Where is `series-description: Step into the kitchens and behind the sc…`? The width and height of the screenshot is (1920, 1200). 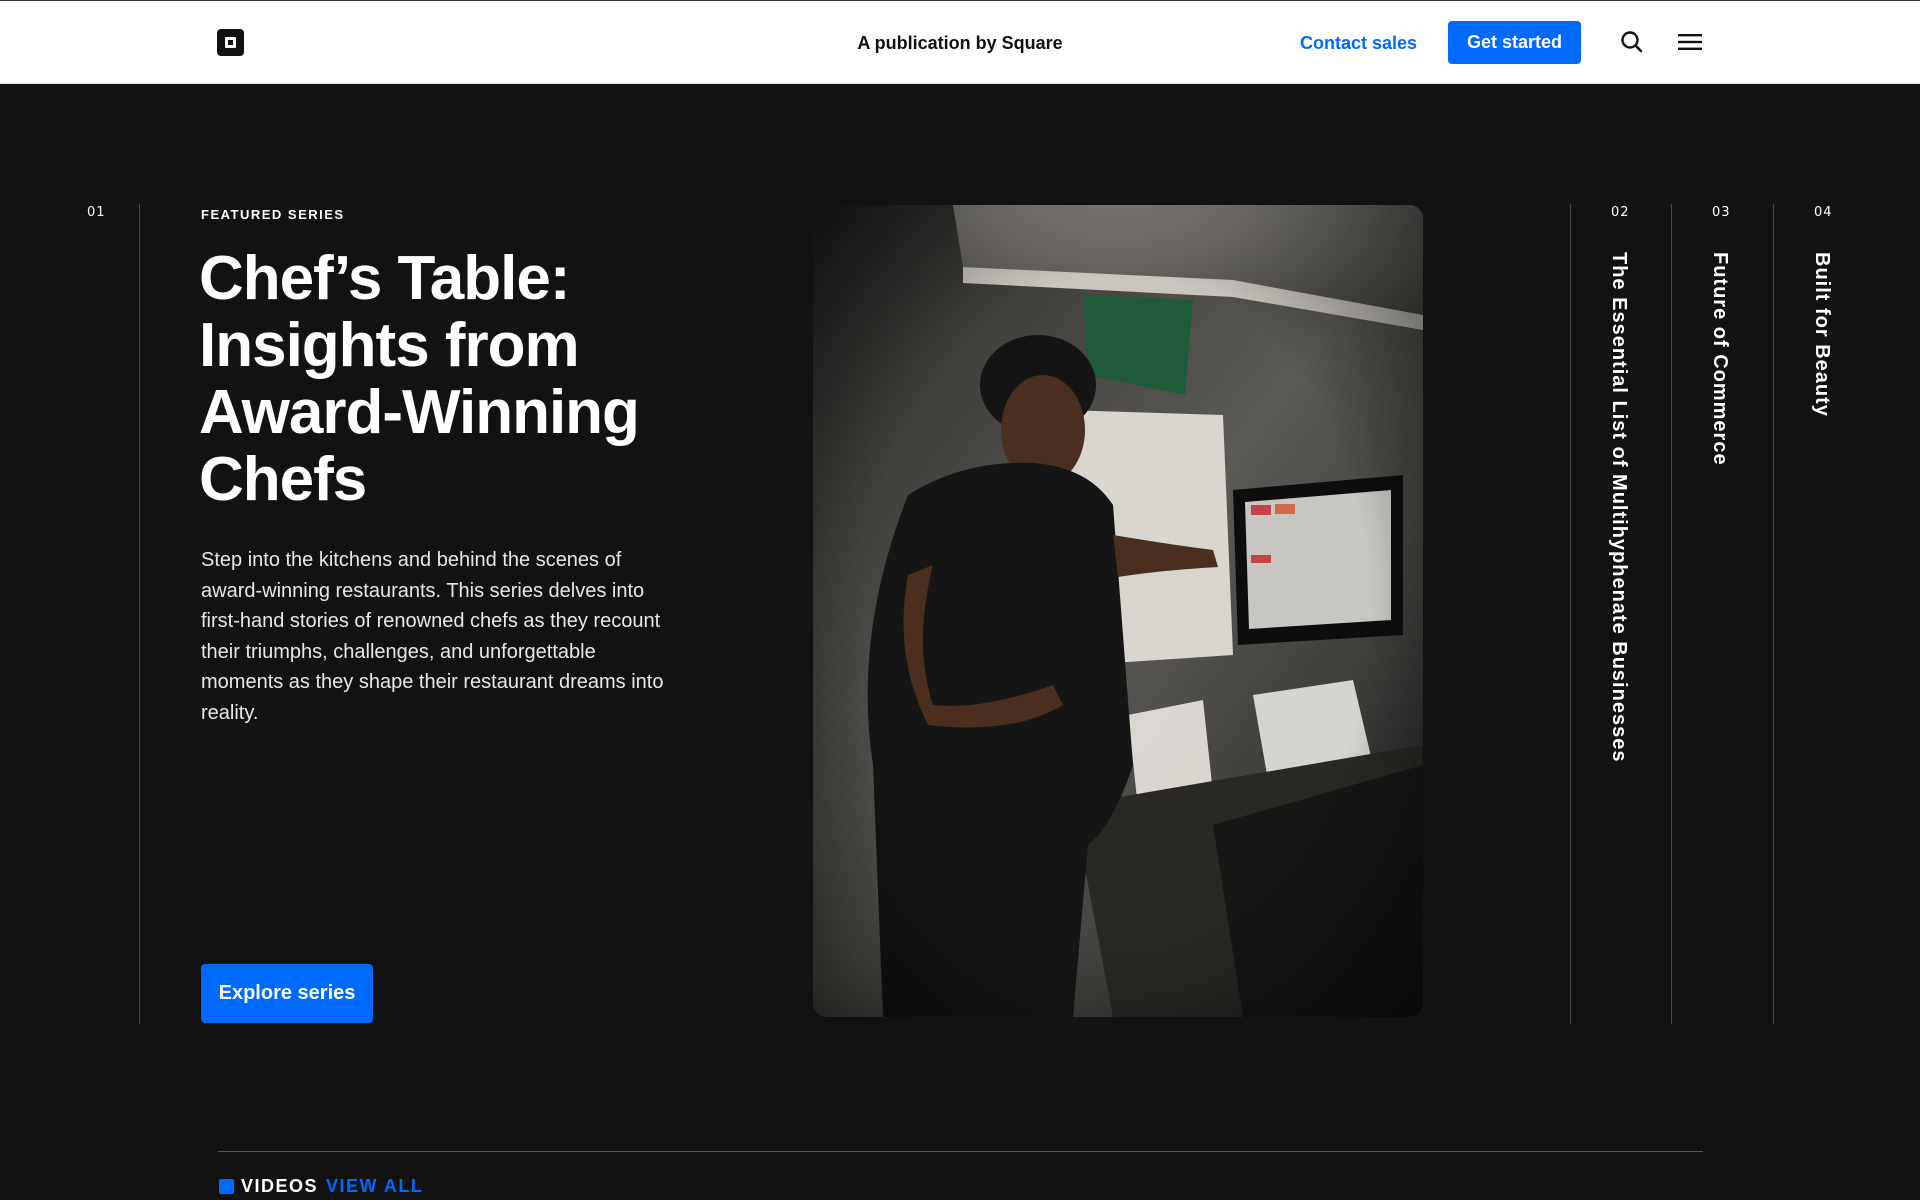
series-description: Step into the kitchens and behind the sc… is located at coordinates (432, 636).